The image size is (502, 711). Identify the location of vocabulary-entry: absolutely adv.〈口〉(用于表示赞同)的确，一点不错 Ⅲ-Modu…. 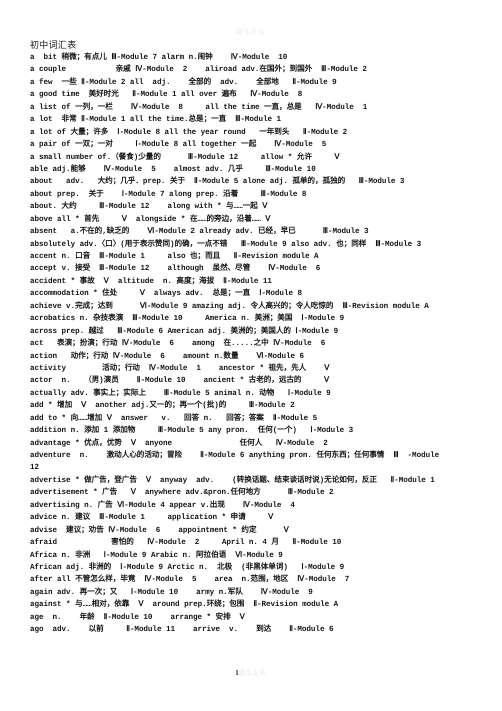
(226, 244).